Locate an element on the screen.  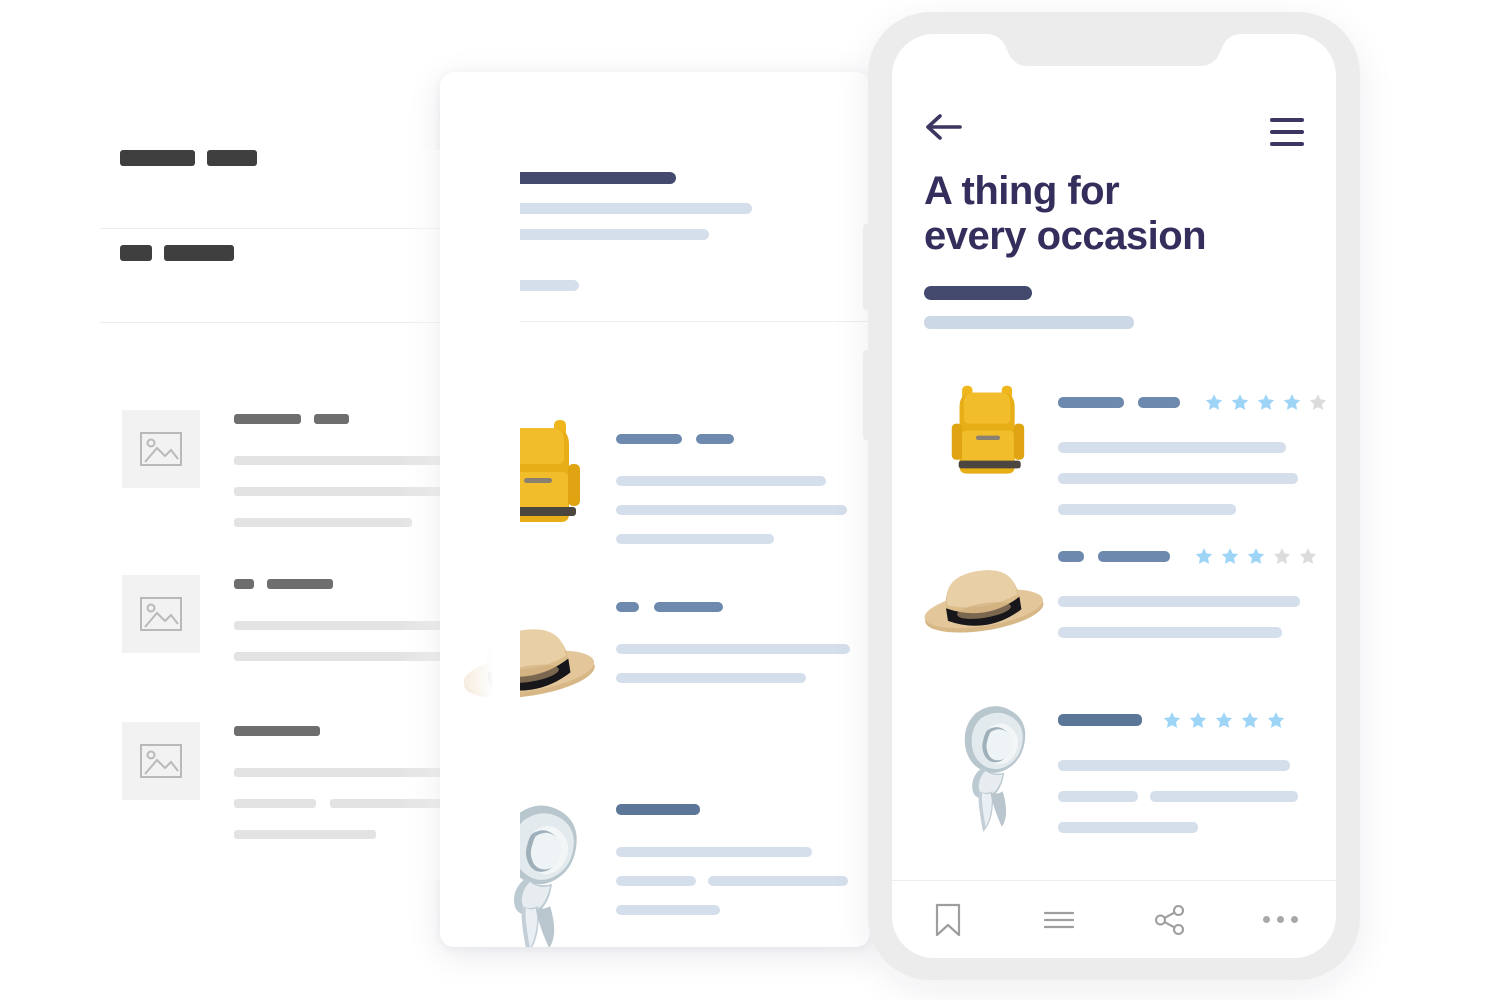
straw-fedora-hat-image is located at coordinates (529, 664).